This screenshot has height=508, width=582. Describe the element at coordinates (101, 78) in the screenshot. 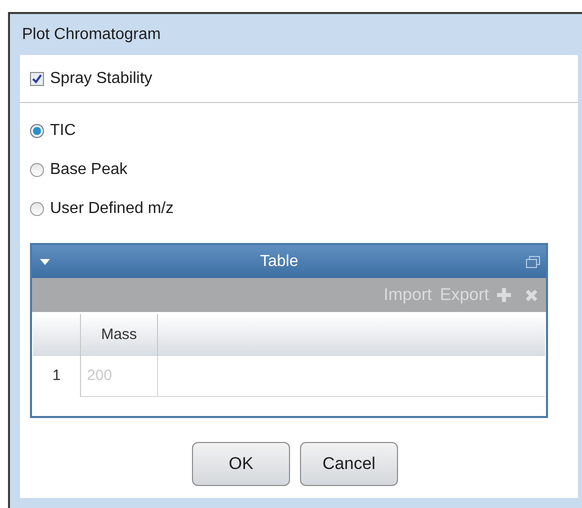

I see `checkbox-label: Spray Stability` at that location.